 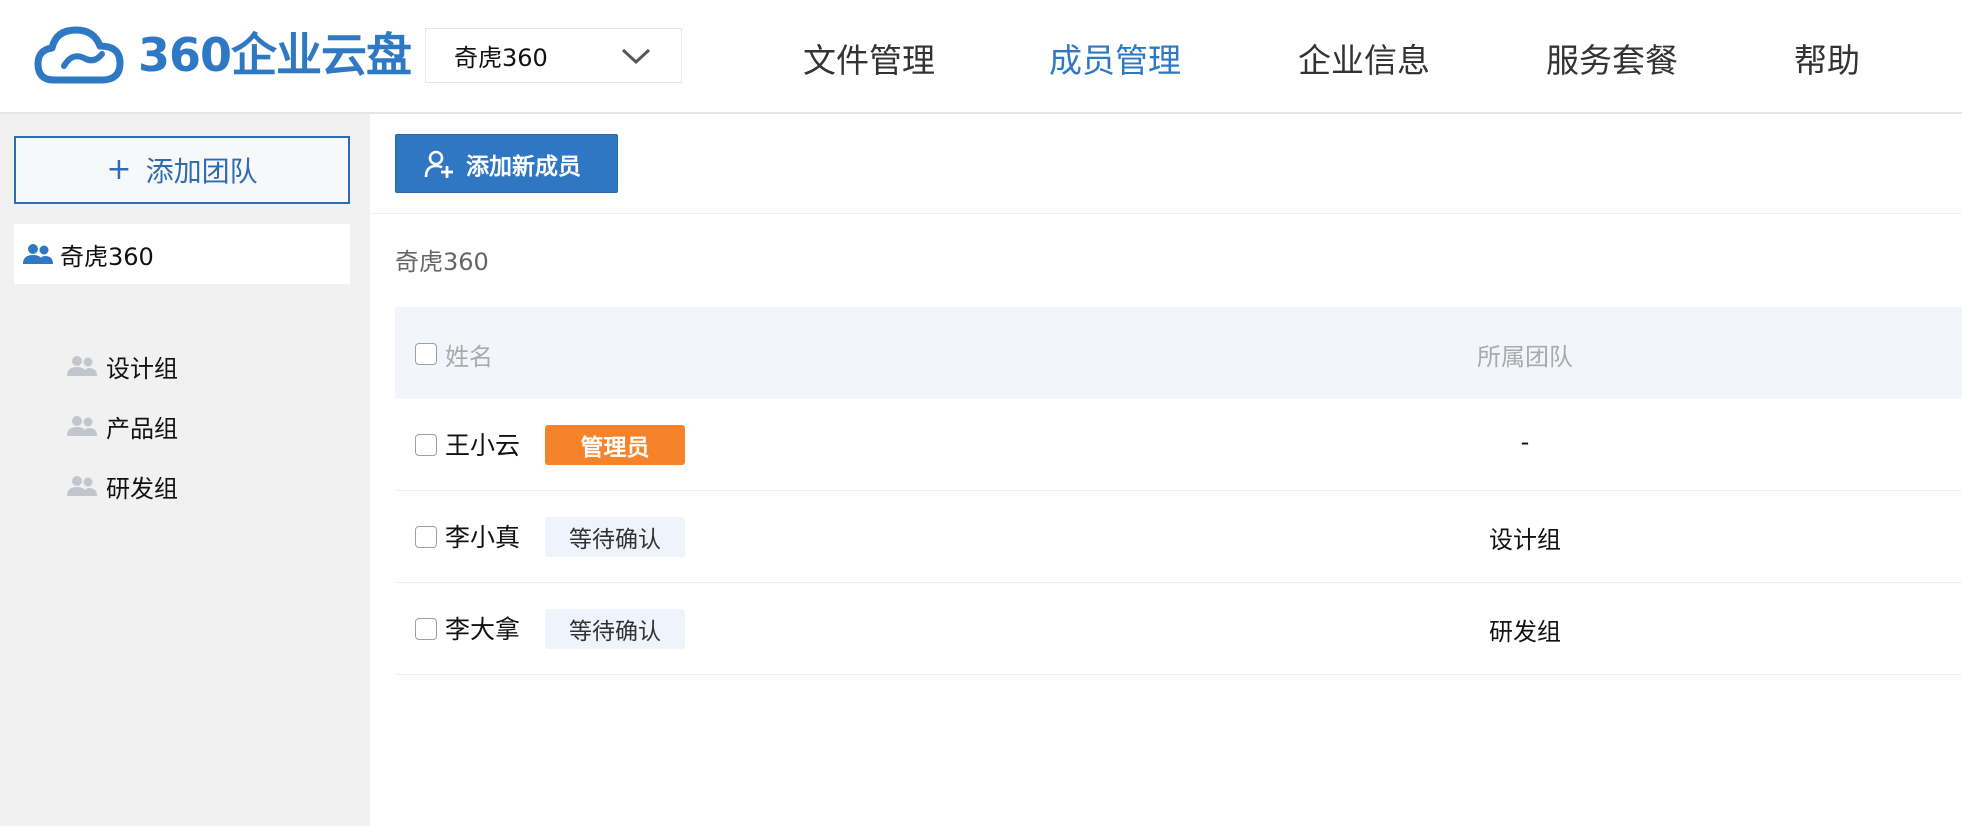 I want to click on team-item-root: 奇虎360, so click(x=182, y=254).